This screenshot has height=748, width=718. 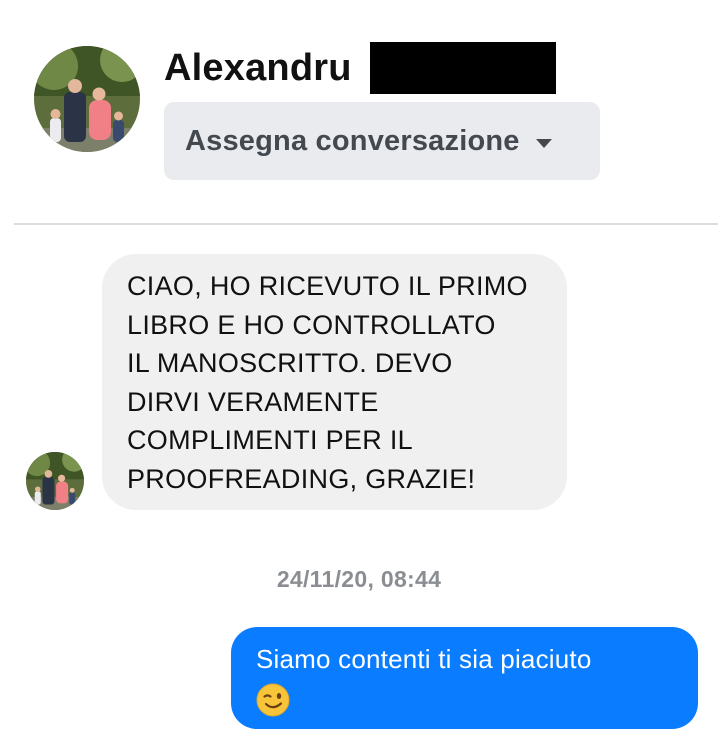 I want to click on winking-face-emoji, so click(x=273, y=700).